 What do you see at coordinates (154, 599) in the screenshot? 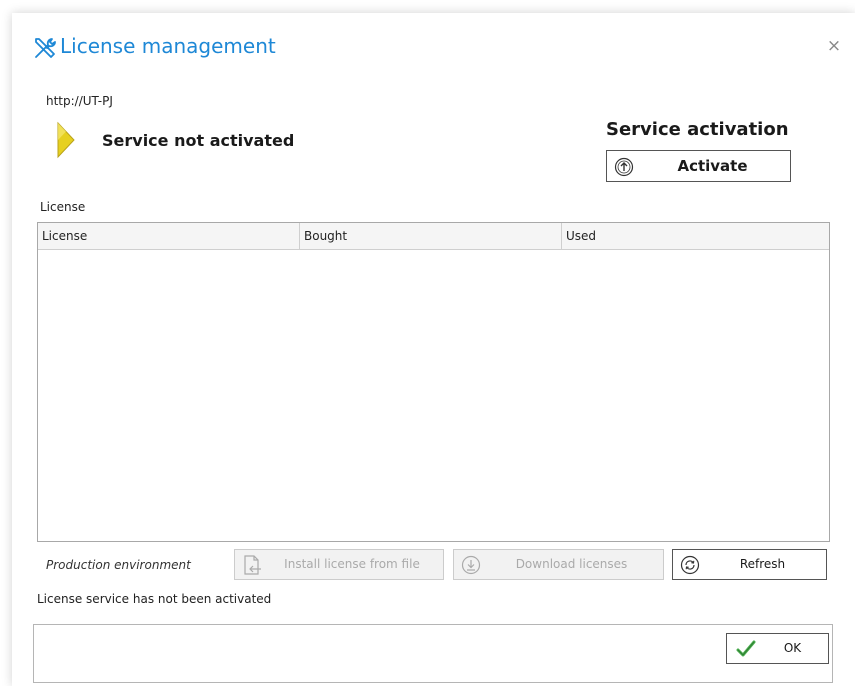
I see `service-status-line: License service has not been activated` at bounding box center [154, 599].